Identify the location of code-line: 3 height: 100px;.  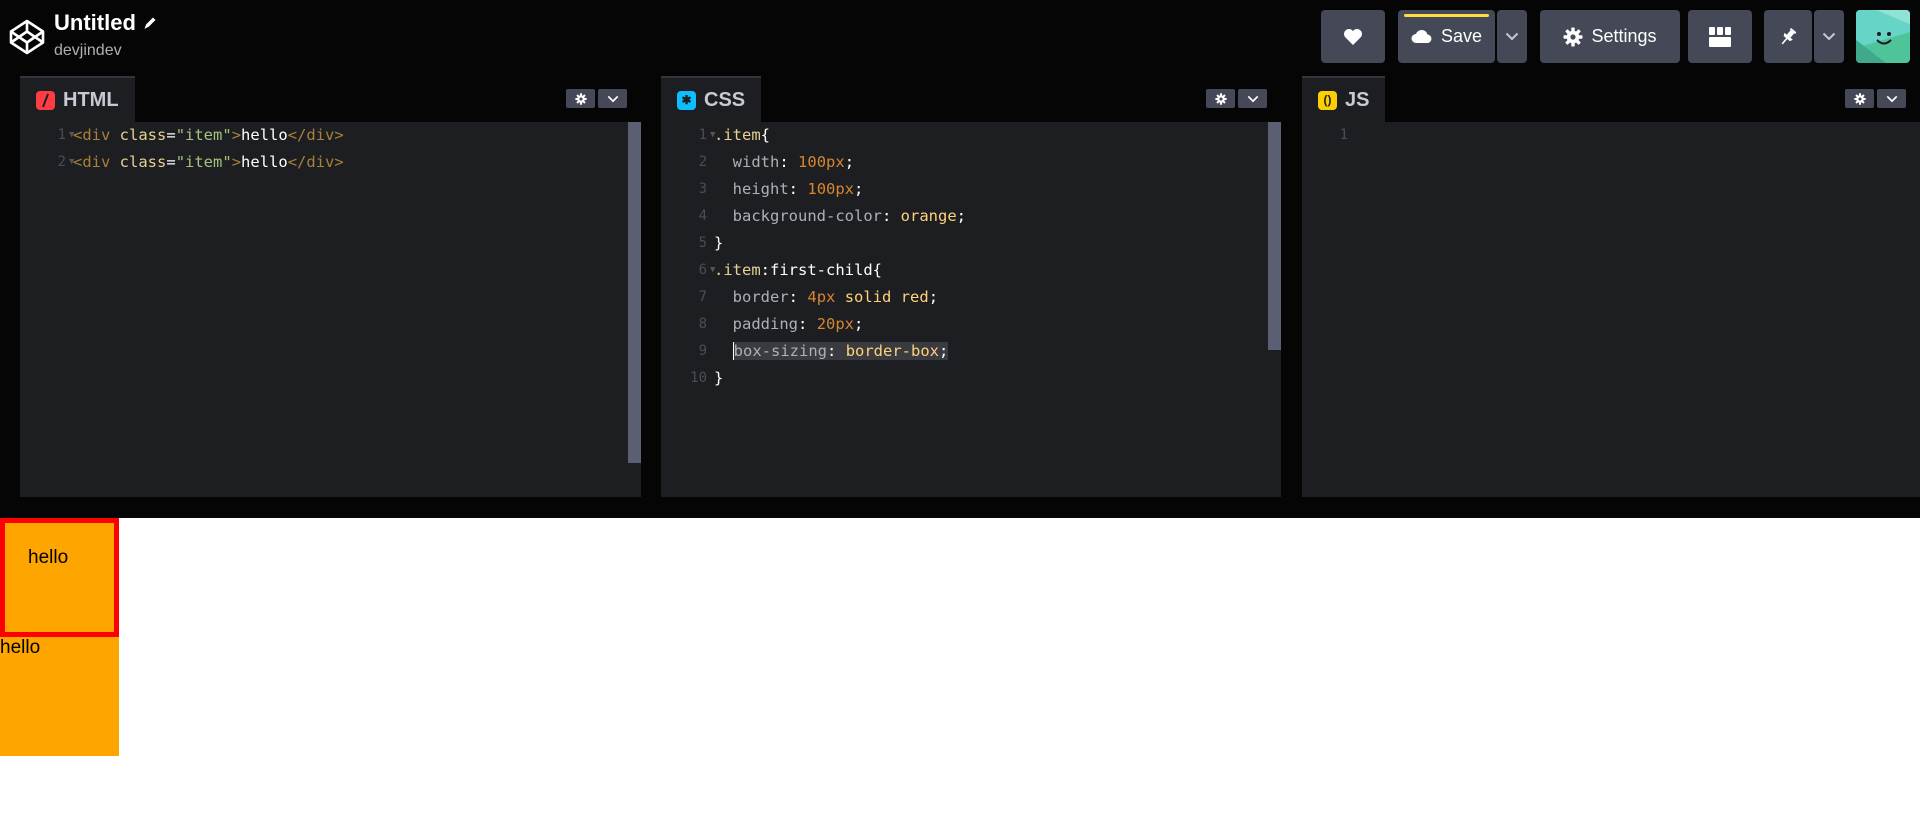
(971, 189).